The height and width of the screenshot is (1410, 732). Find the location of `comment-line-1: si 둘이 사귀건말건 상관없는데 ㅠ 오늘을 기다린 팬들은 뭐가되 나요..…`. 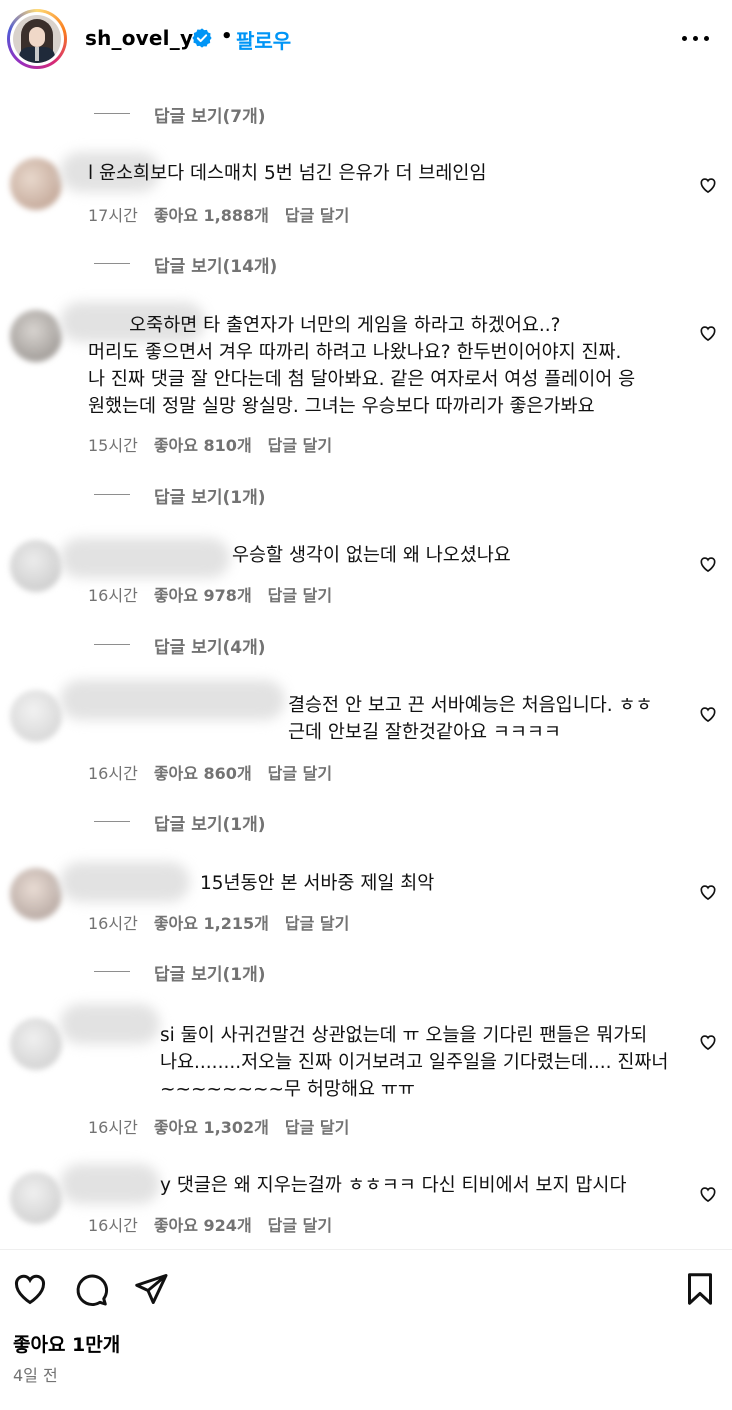

comment-line-1: si 둘이 사귀건말건 상관없는데 ㅠ 오늘을 기다린 팬들은 뭐가되 나요..… is located at coordinates (414, 1062).